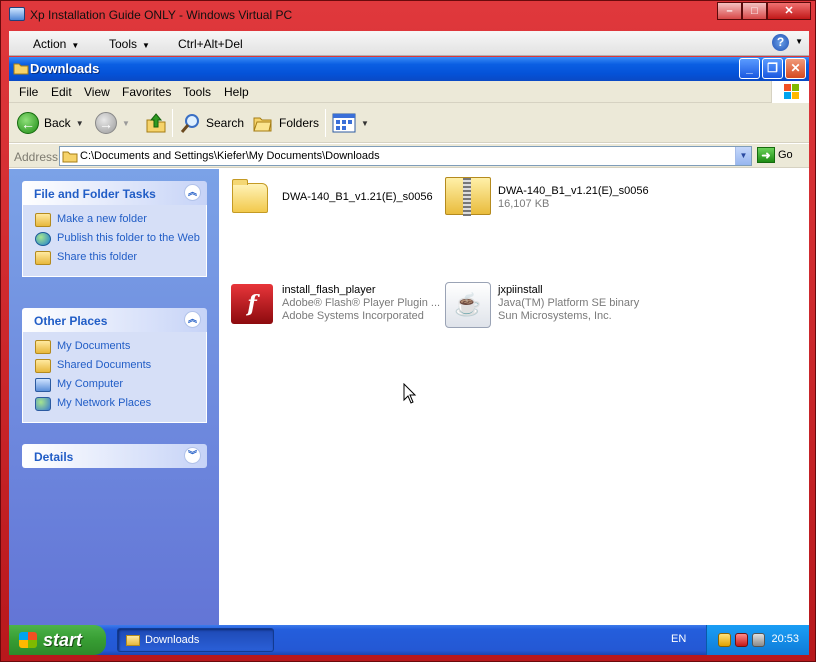  I want to click on menu-file: File, so click(28, 92).